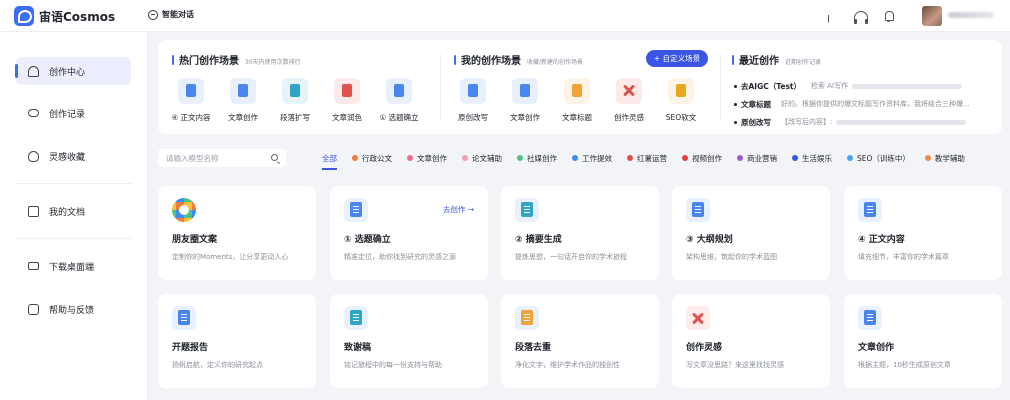 The image size is (1010, 400). I want to click on tab-label: 社媒创作, so click(542, 158).